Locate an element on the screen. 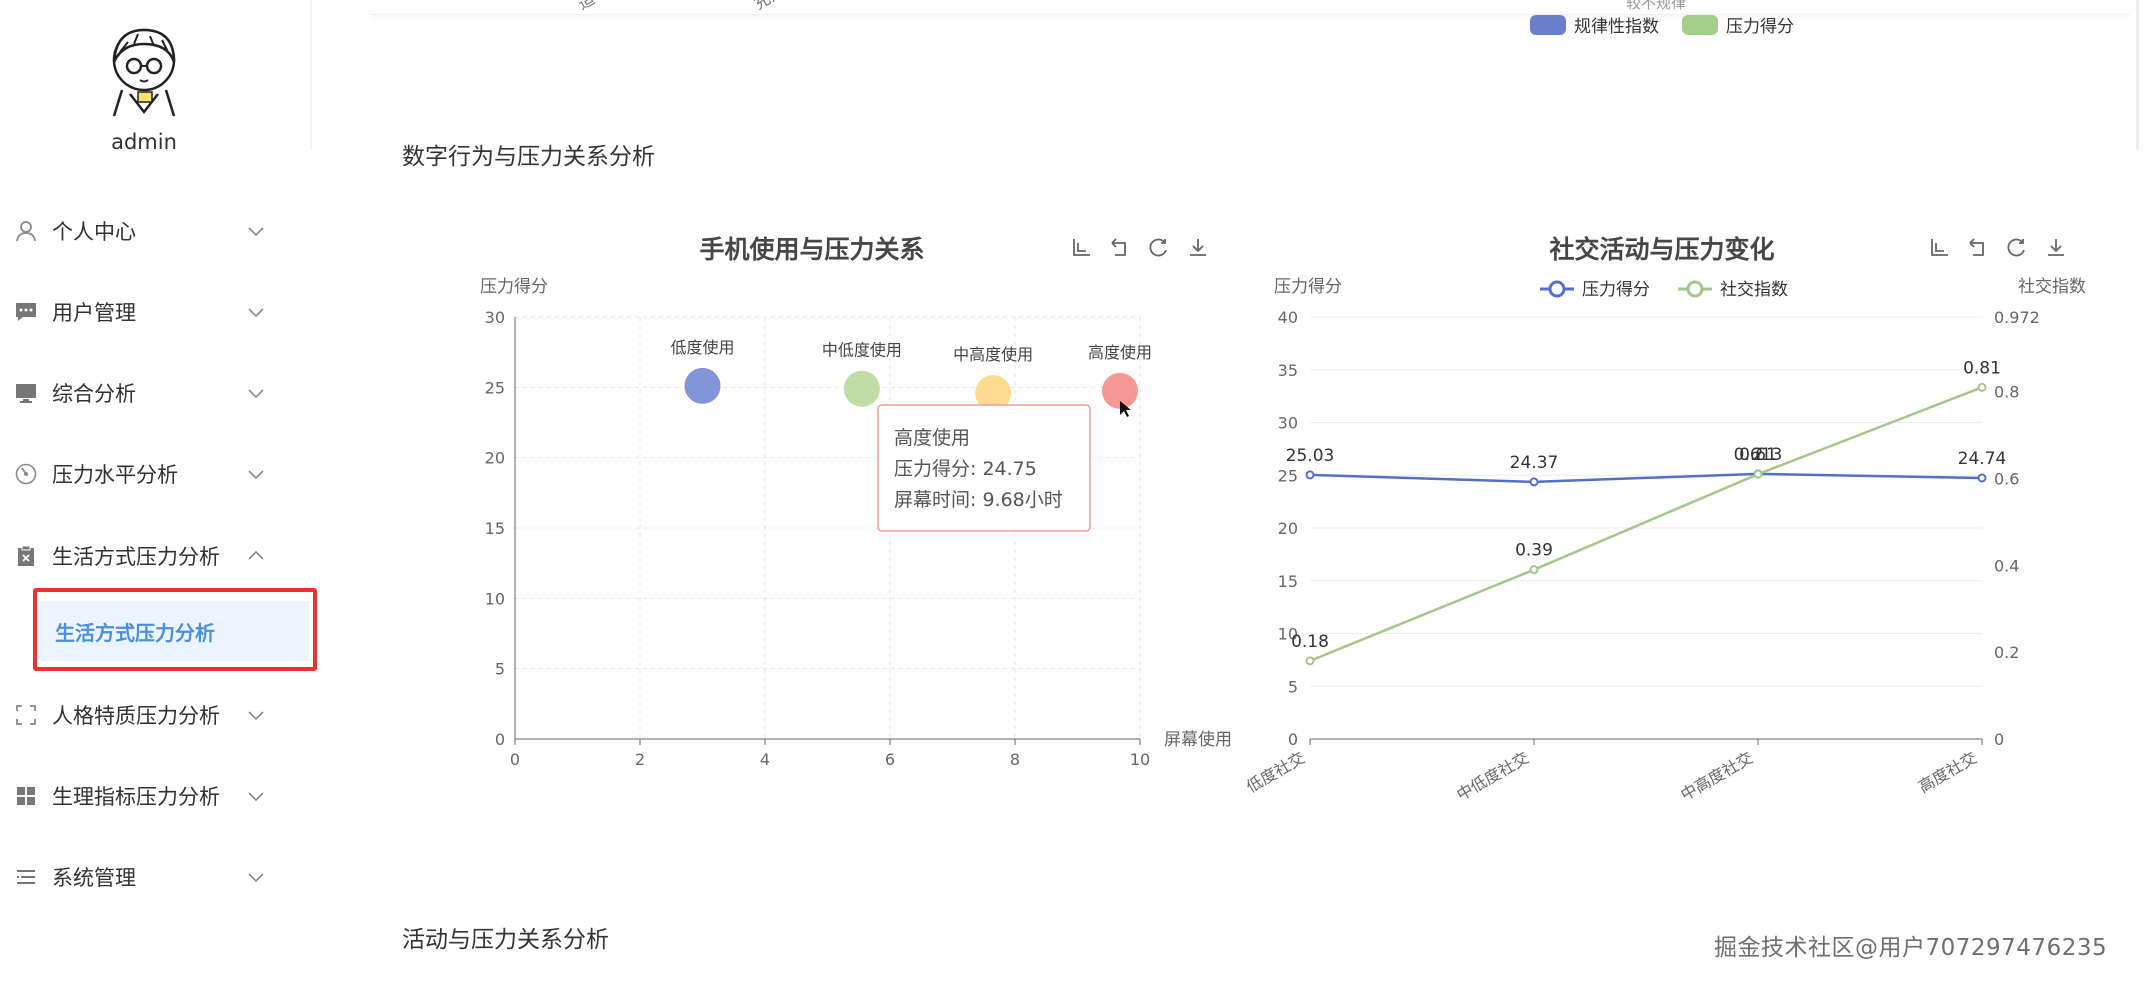 This screenshot has width=2144, height=984. series-line is located at coordinates (1646, 524).